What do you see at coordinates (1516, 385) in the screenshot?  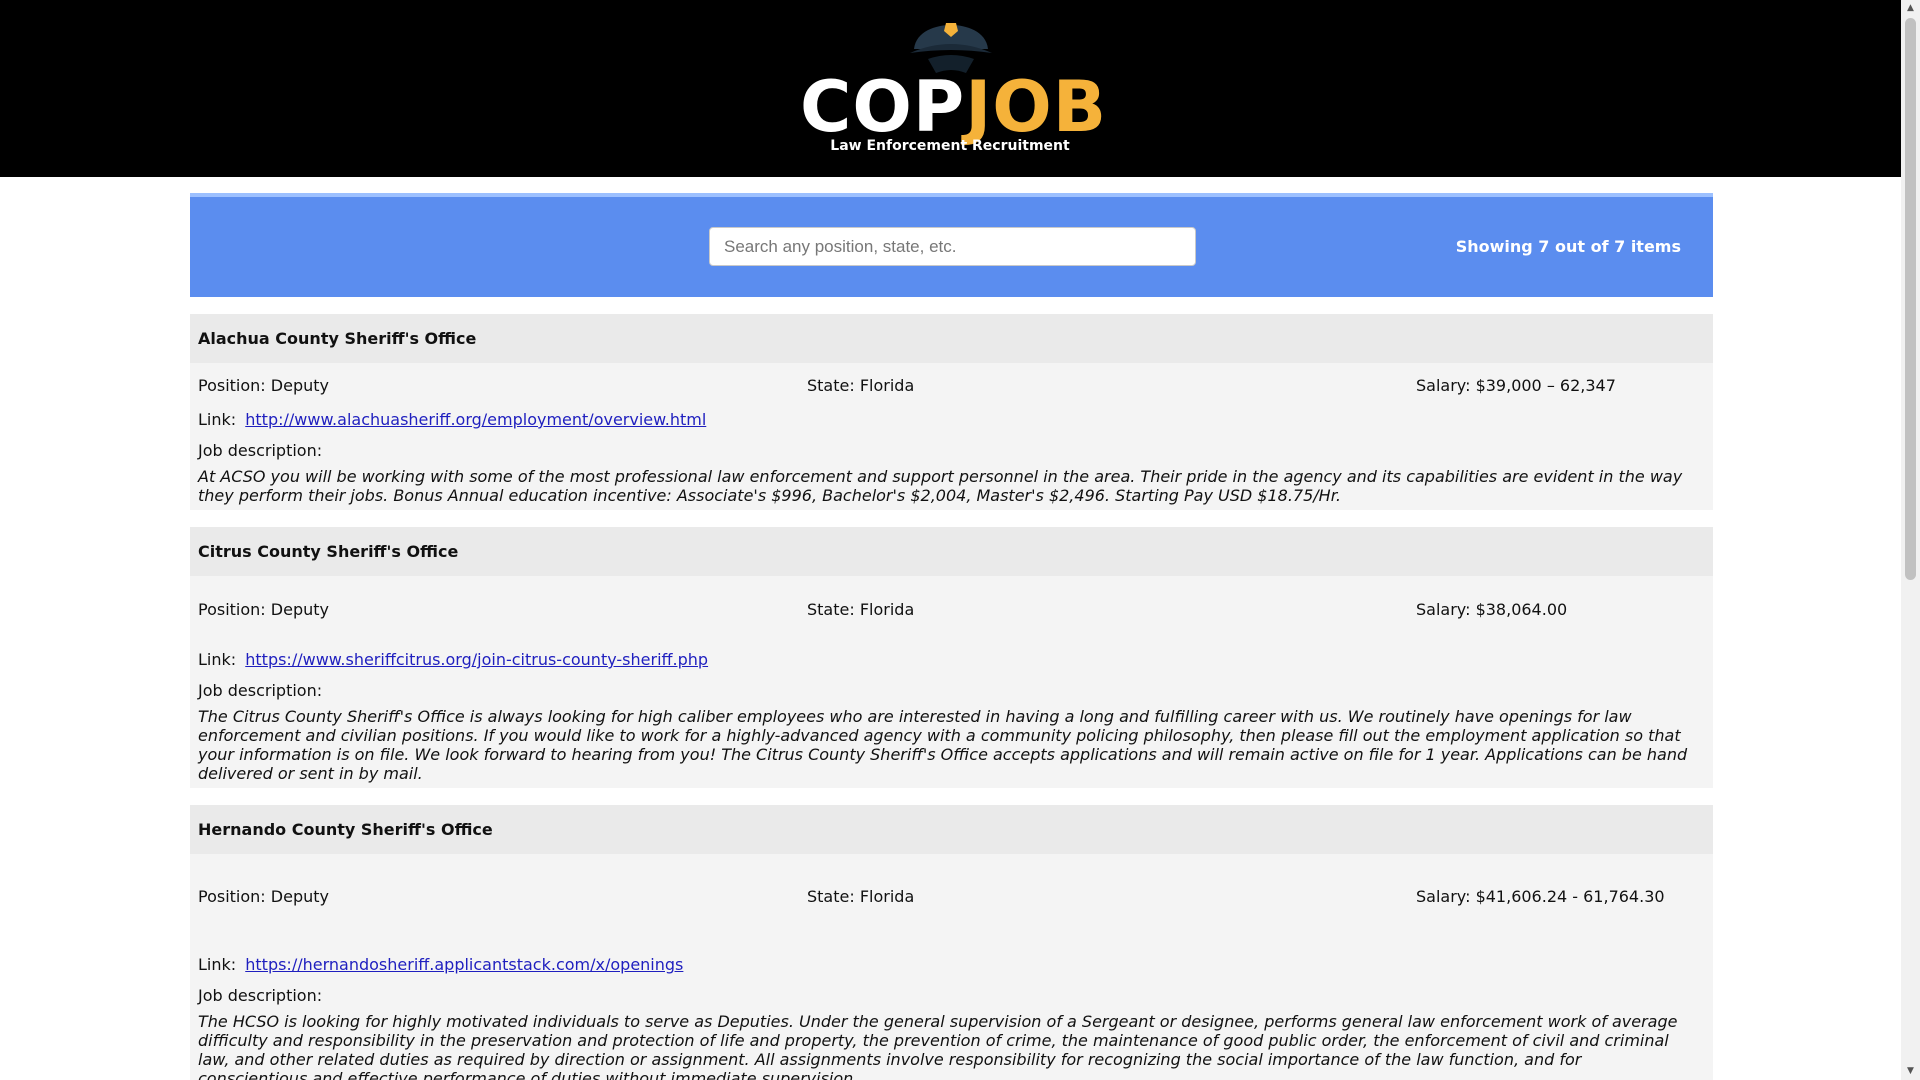 I see `job-salary: Salary: $39,000 – 62,347` at bounding box center [1516, 385].